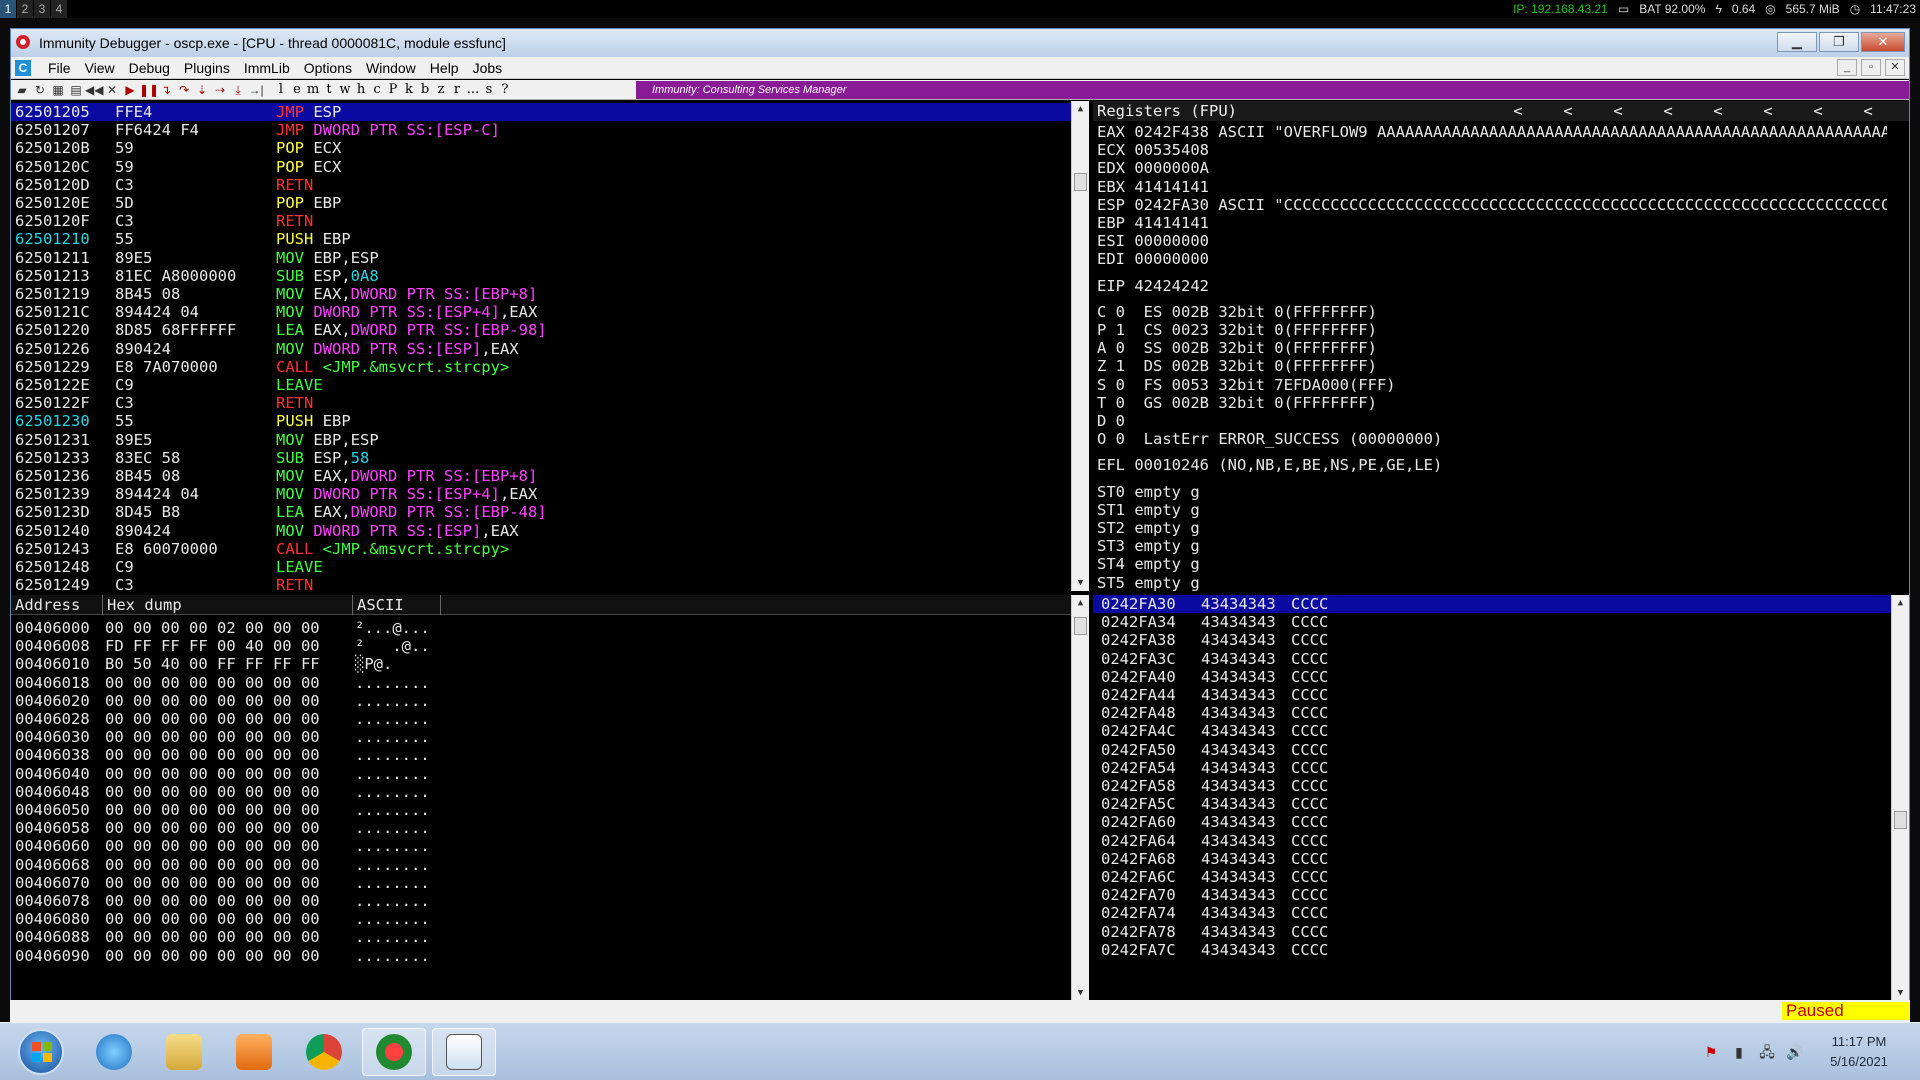  Describe the element at coordinates (254, 1052) in the screenshot. I see `media-player-taskbar-button` at that location.